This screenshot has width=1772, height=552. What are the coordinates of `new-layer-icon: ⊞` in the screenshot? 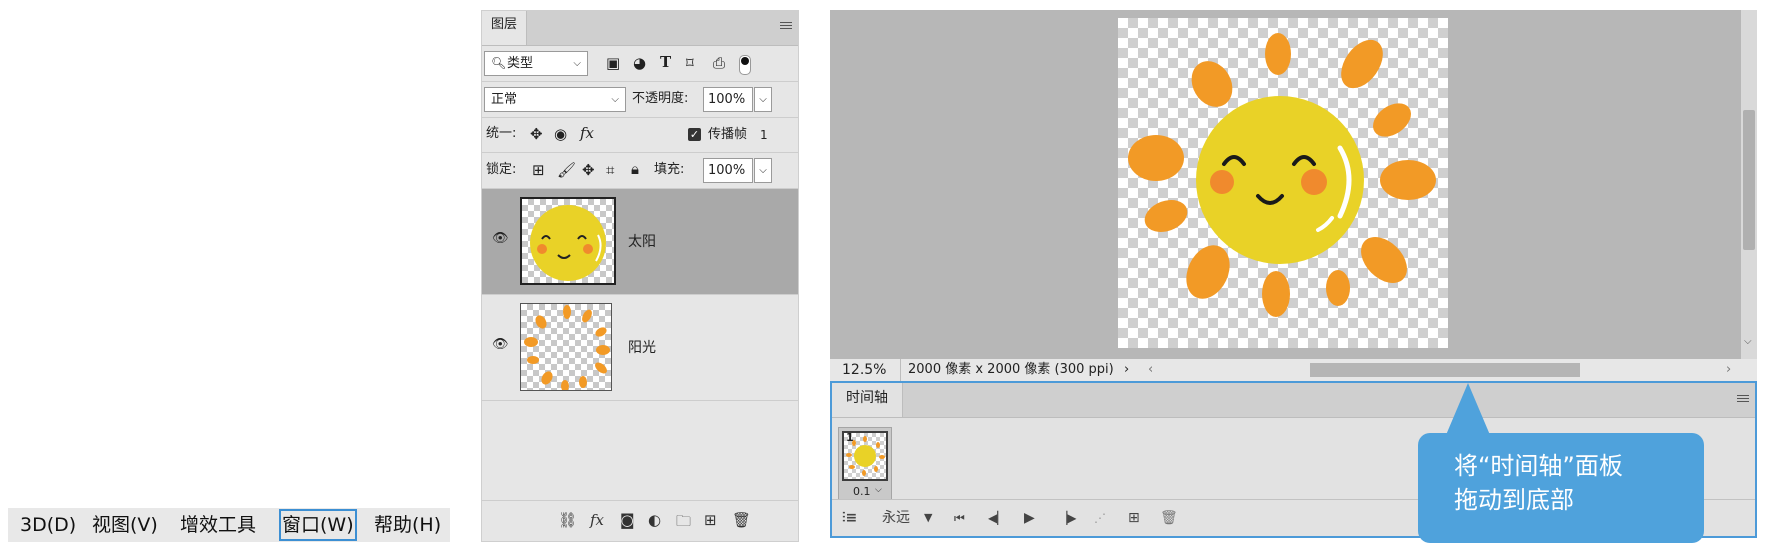 It's located at (710, 520).